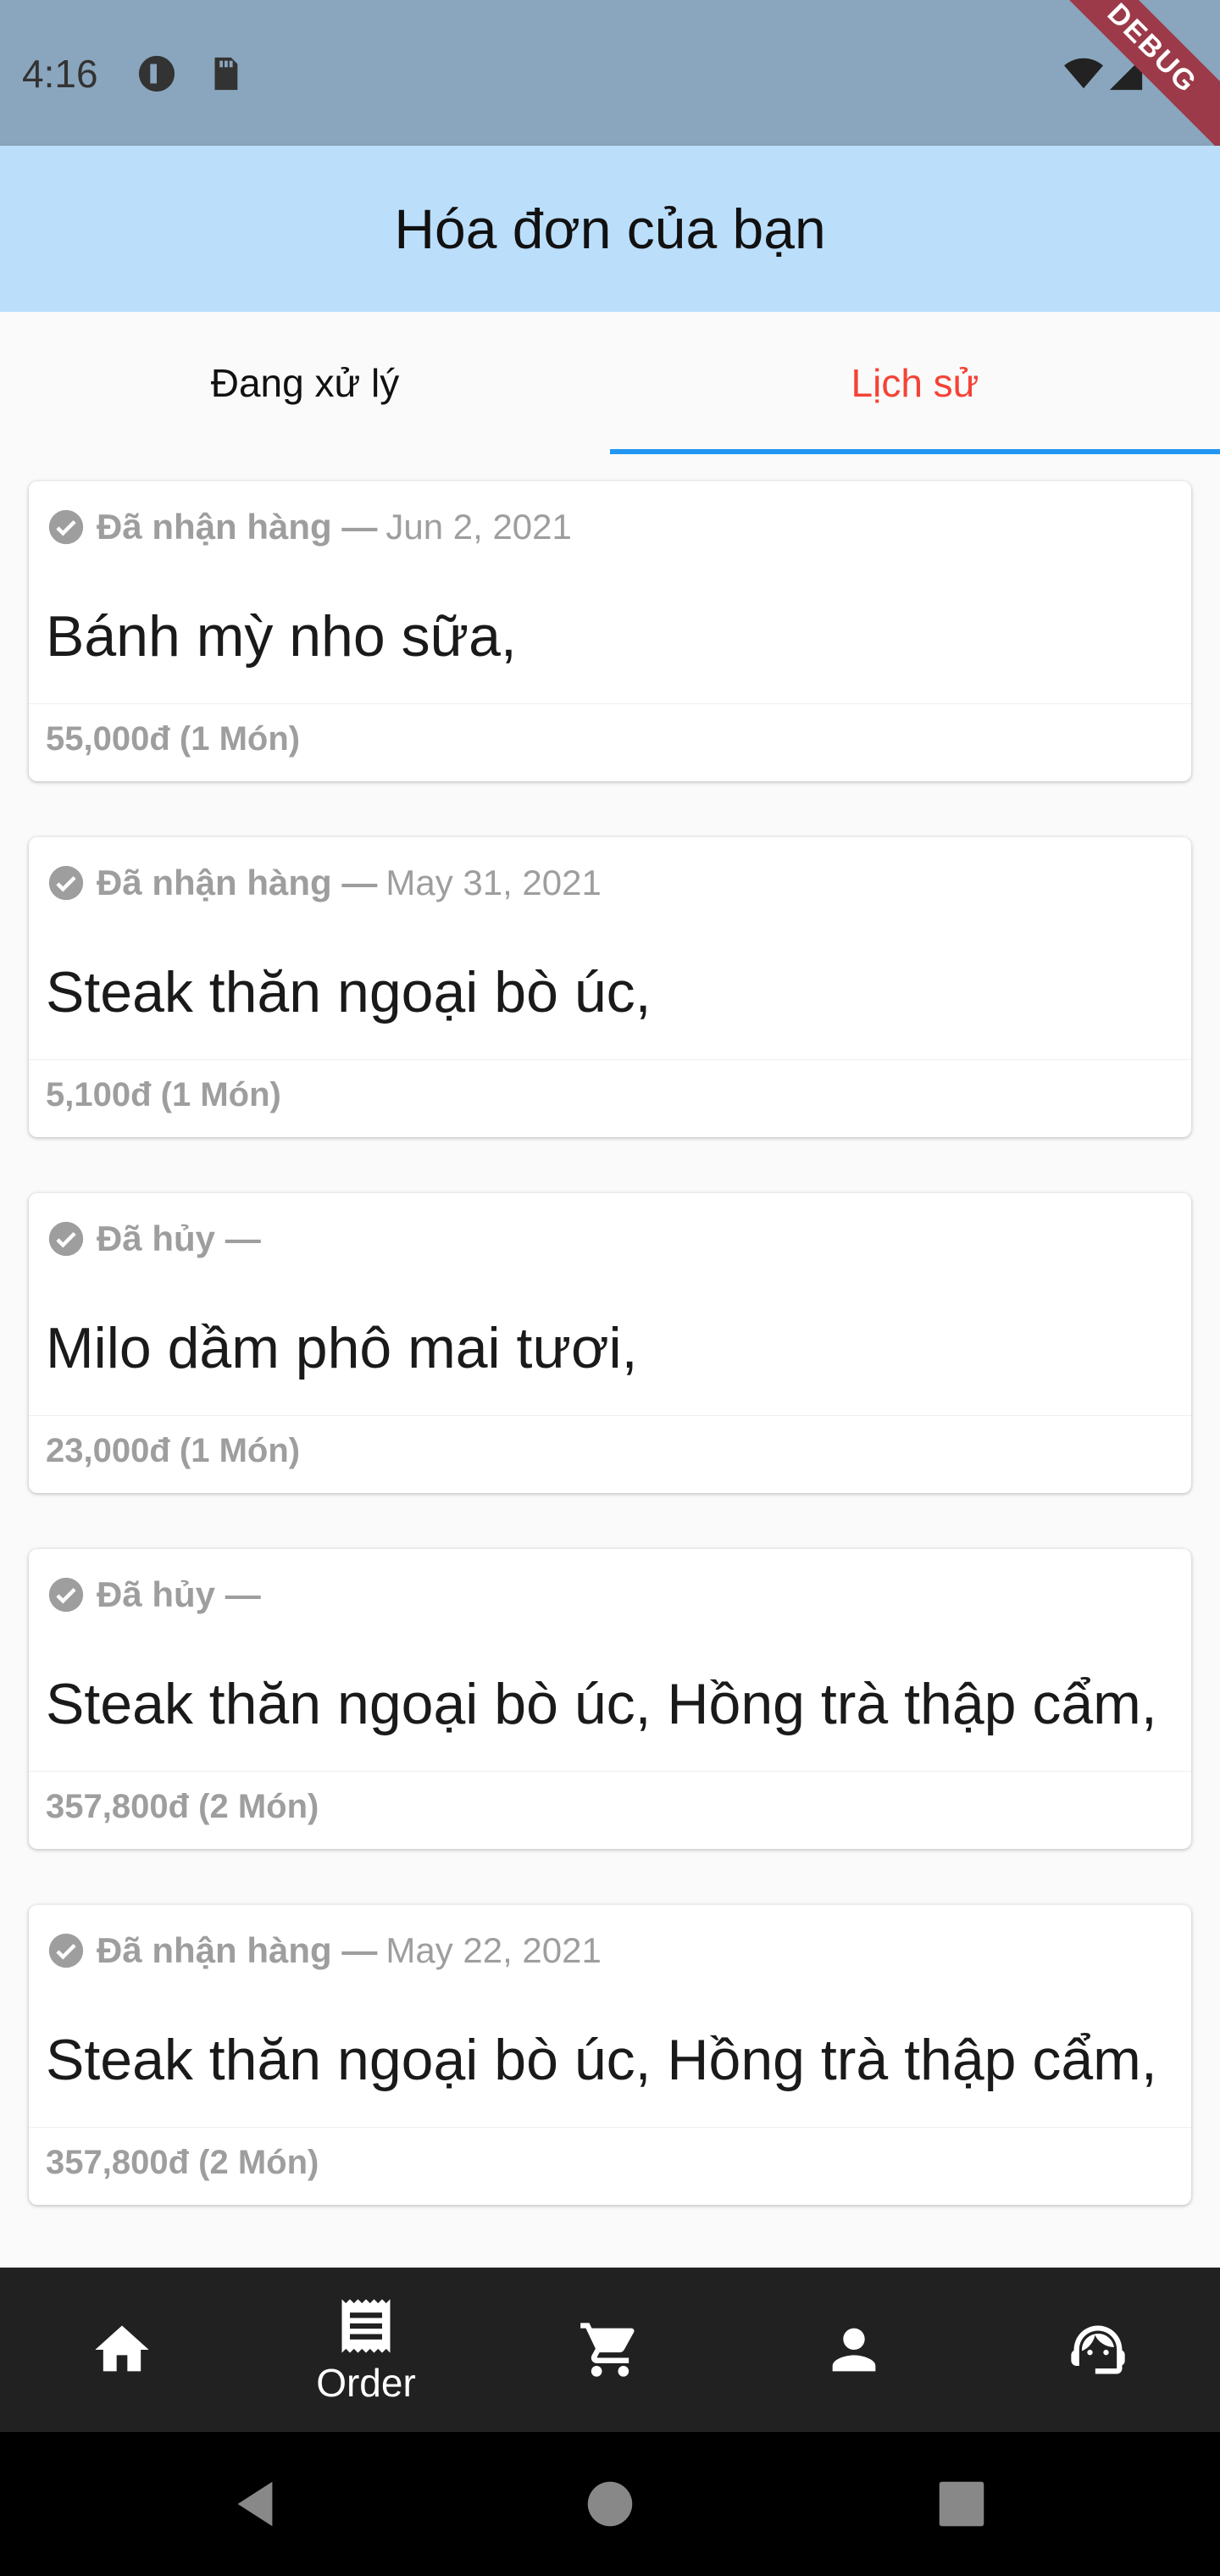 Image resolution: width=1220 pixels, height=2576 pixels. I want to click on system-nav-bar, so click(610, 2504).